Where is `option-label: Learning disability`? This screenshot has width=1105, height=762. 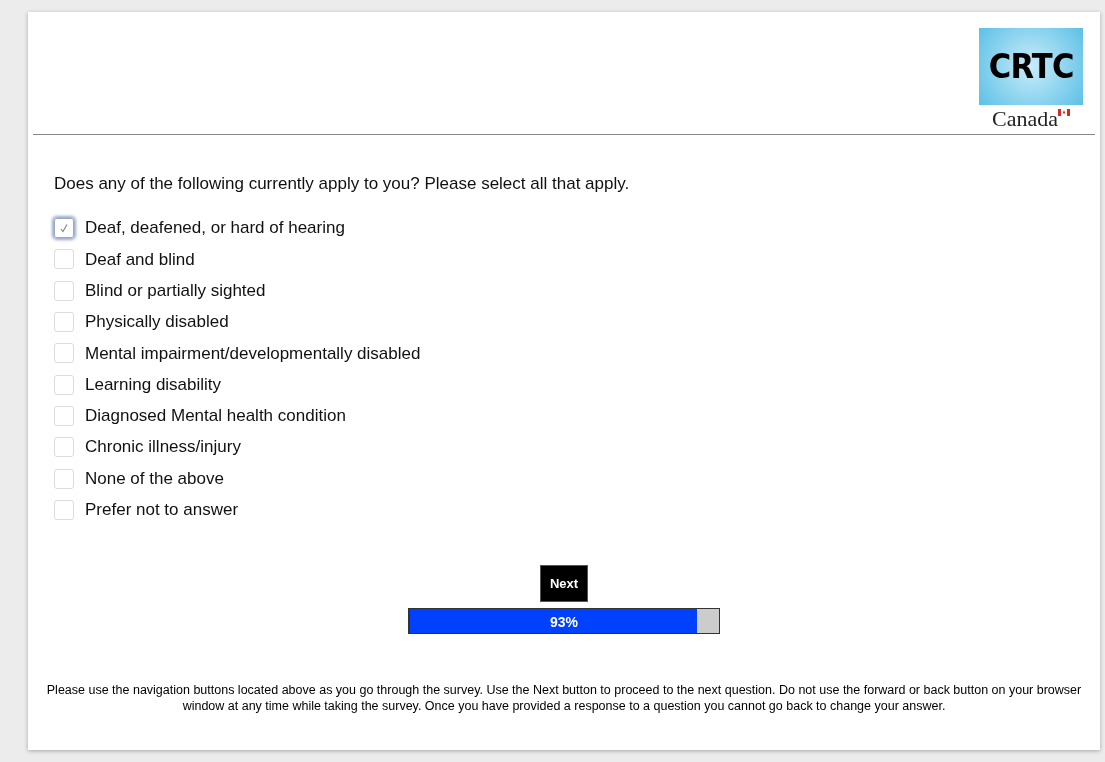
option-label: Learning disability is located at coordinates (153, 384).